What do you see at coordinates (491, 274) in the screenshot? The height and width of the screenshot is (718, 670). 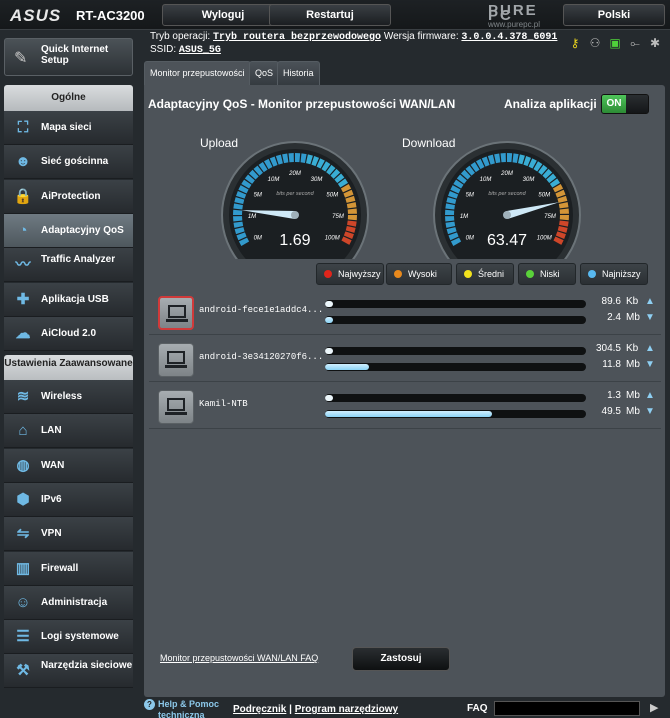 I see `priority-medium-label: Średni` at bounding box center [491, 274].